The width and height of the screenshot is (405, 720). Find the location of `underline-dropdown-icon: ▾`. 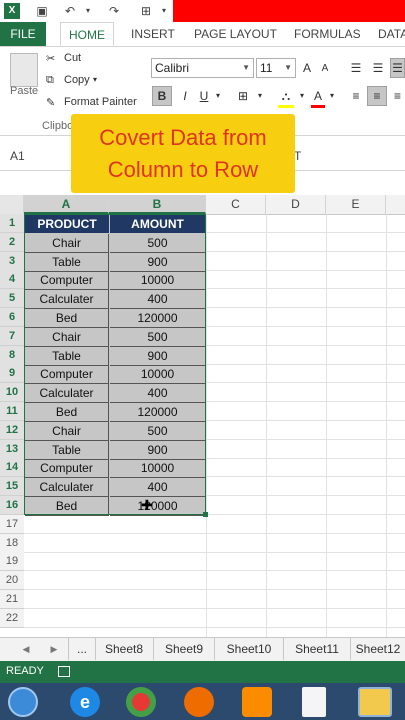

underline-dropdown-icon: ▾ is located at coordinates (218, 96).